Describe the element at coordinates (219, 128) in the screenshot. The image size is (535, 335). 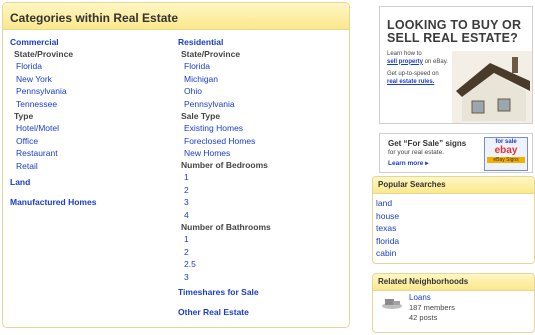
I see `sale-type-existing: Existing Homes` at that location.